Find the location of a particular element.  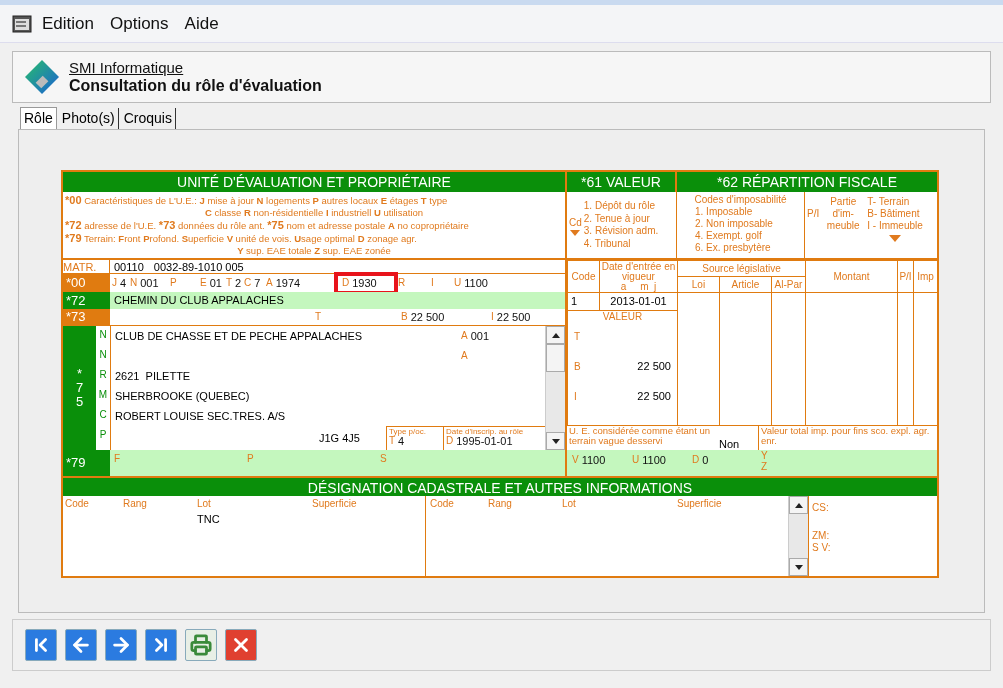

field-label: CS: is located at coordinates (821, 508).